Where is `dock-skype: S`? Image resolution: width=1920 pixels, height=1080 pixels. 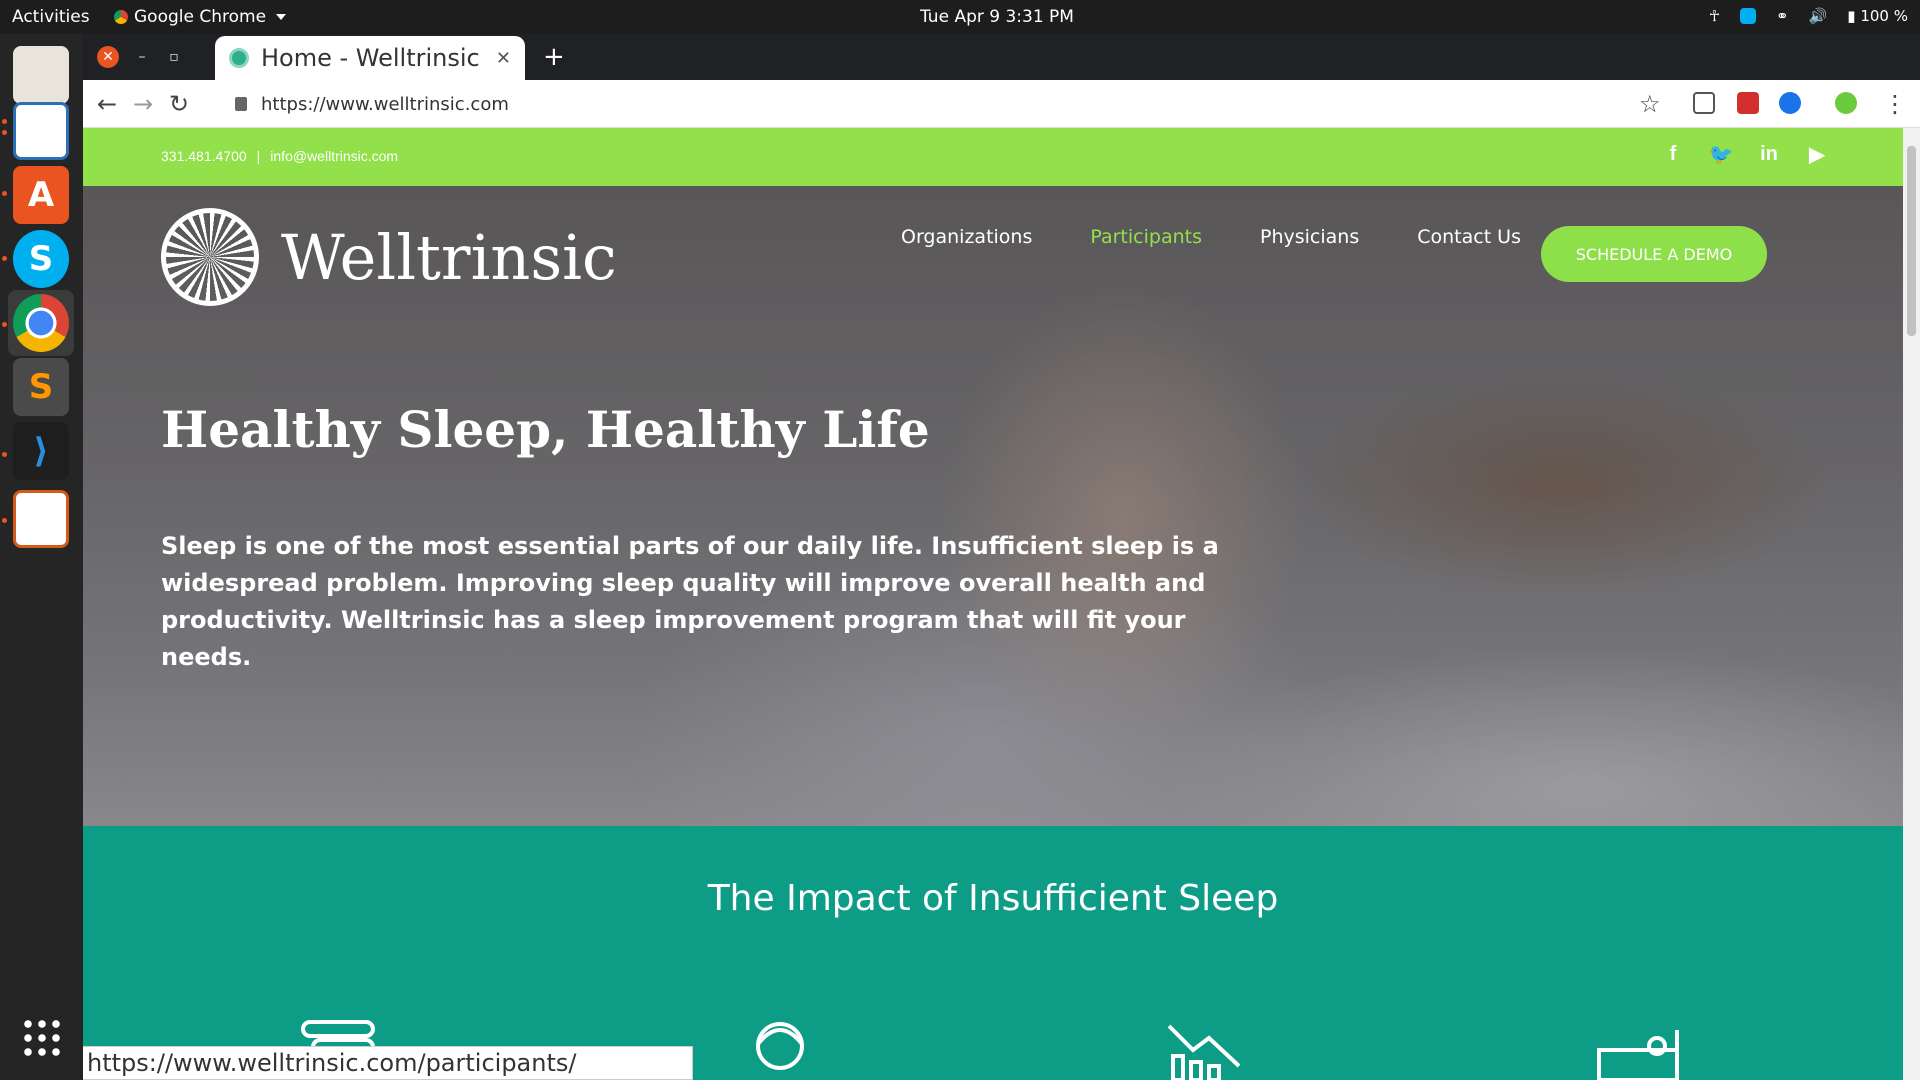
dock-skype: S is located at coordinates (41, 259).